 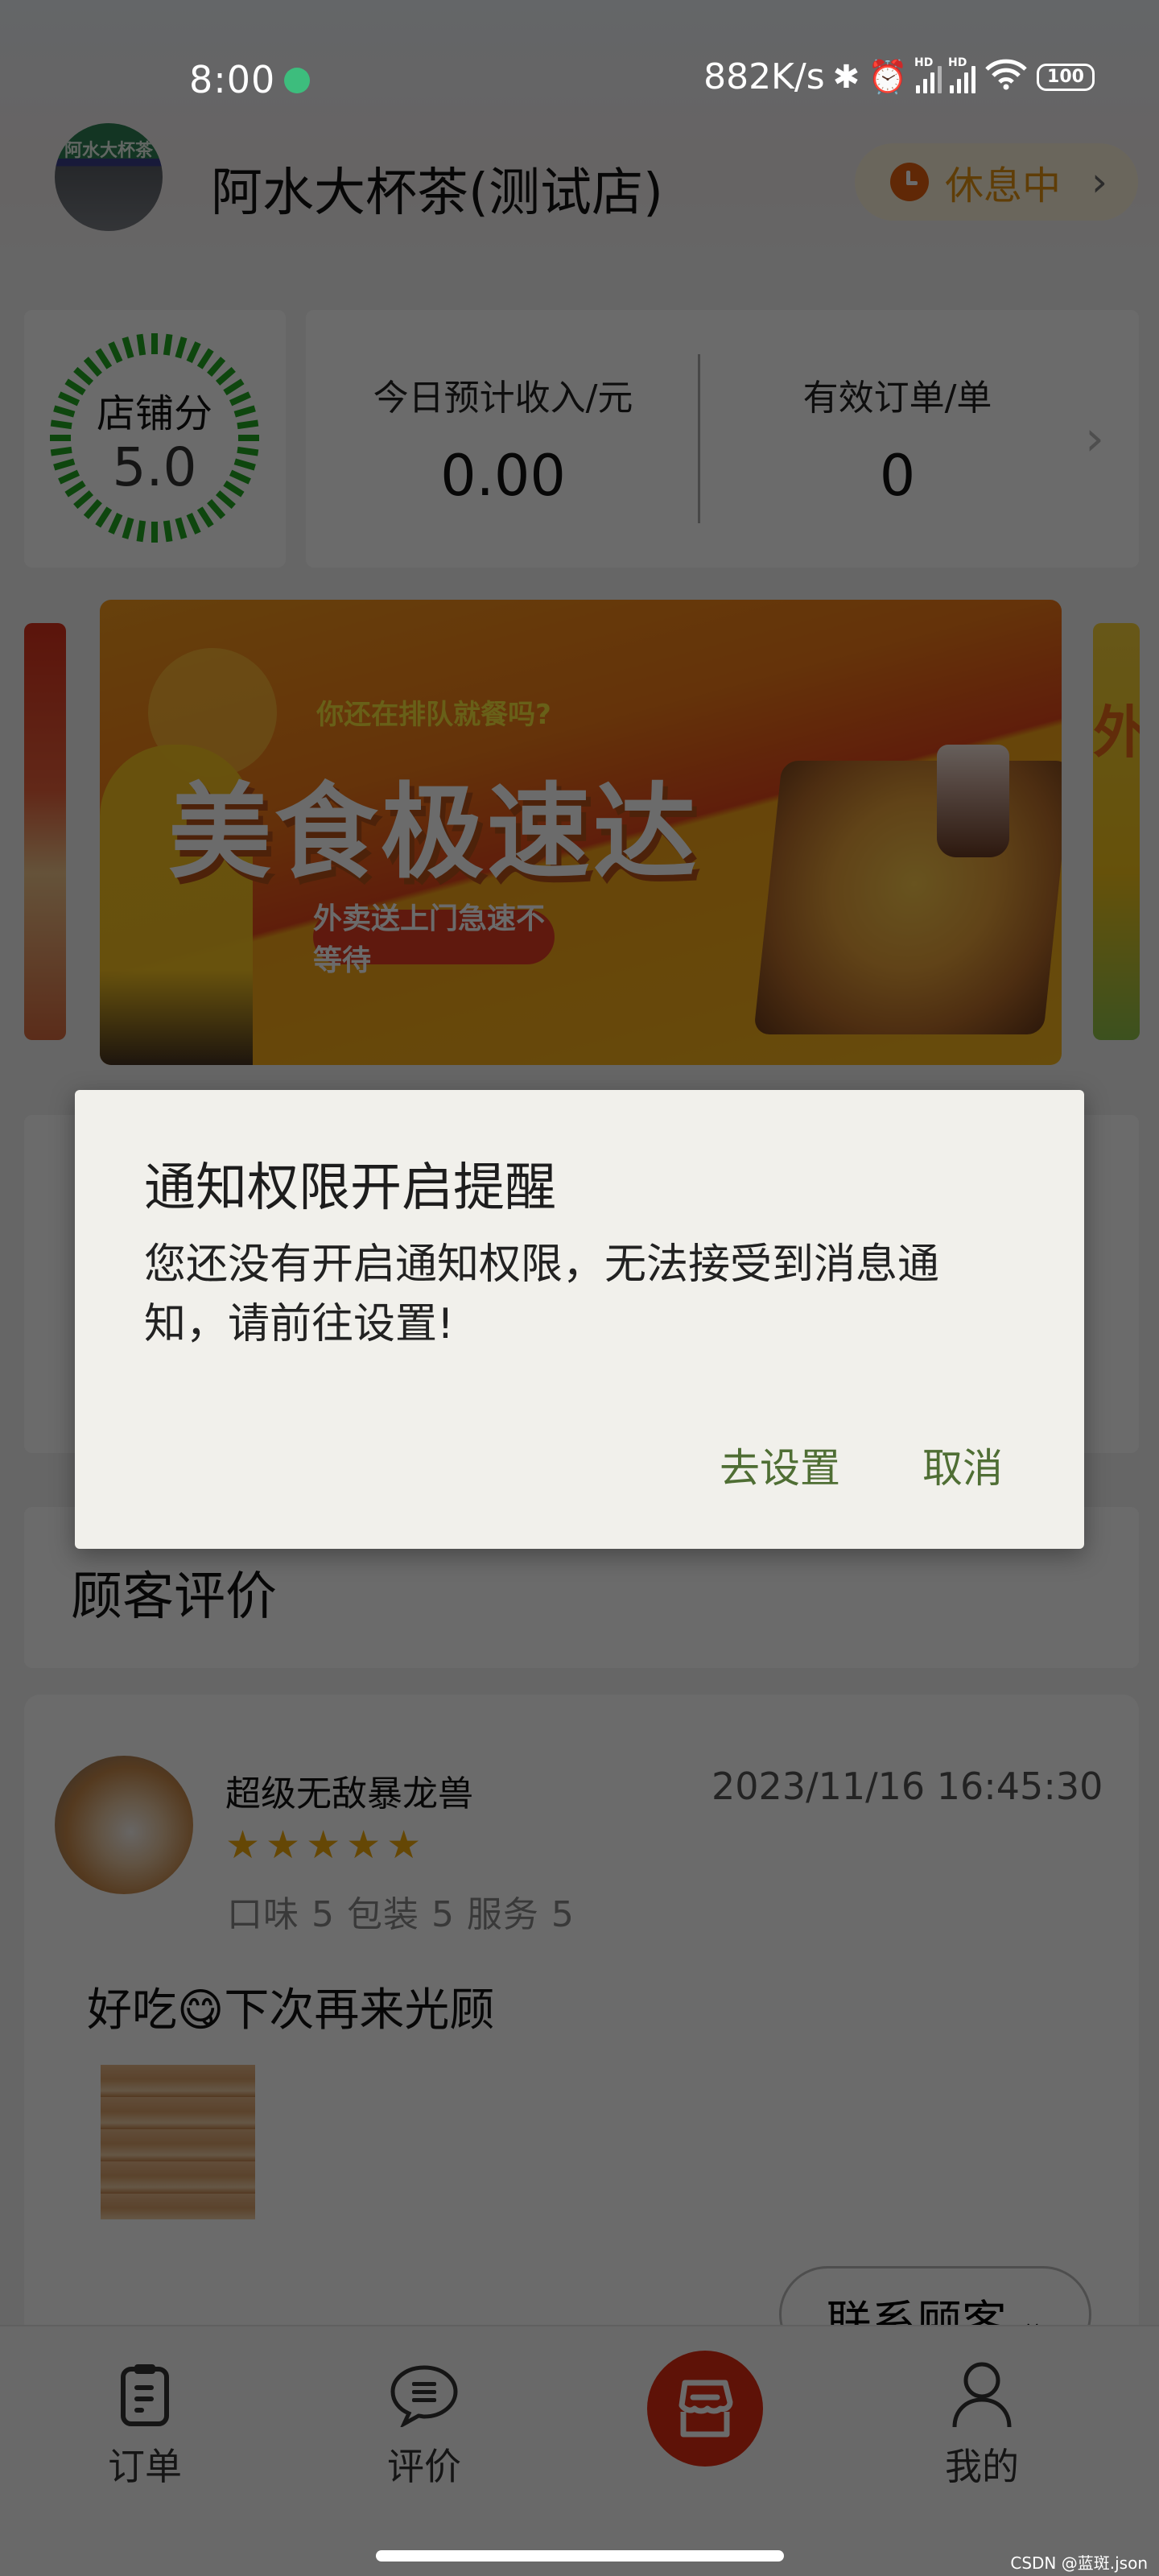 What do you see at coordinates (232, 79) in the screenshot?
I see `status-time: 8:00` at bounding box center [232, 79].